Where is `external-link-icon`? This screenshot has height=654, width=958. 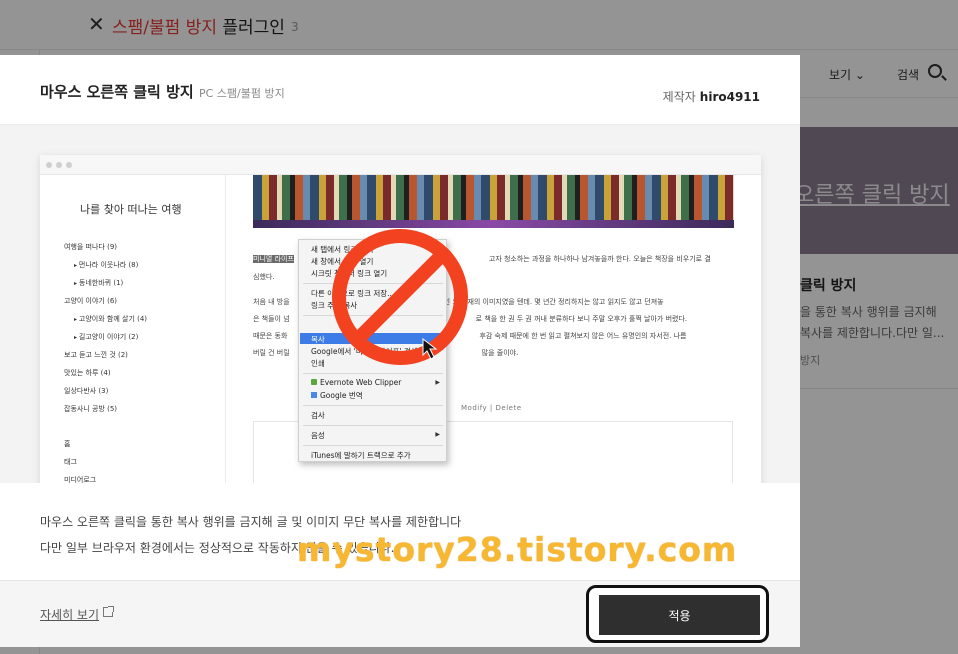
external-link-icon is located at coordinates (108, 611).